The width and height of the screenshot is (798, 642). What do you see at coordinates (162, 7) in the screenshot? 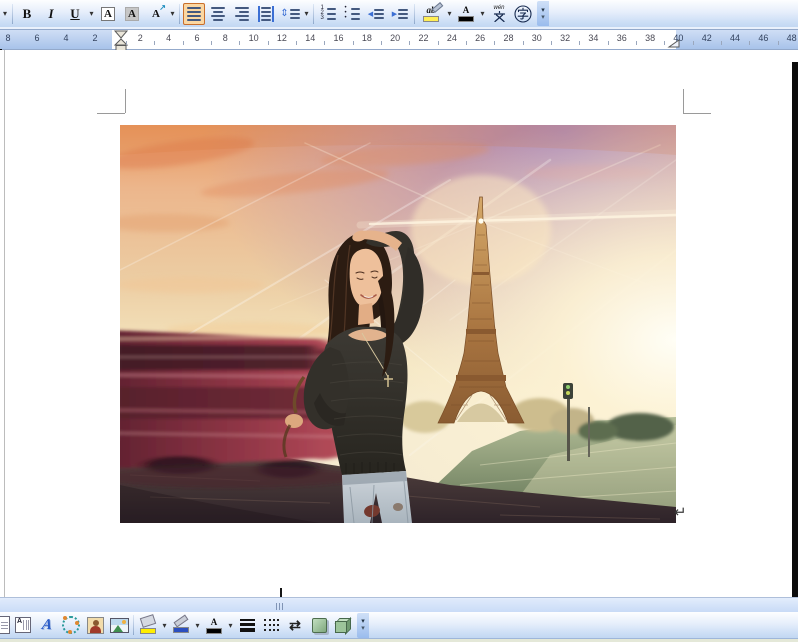
I see `scaling-arrow-icon: ↗` at bounding box center [162, 7].